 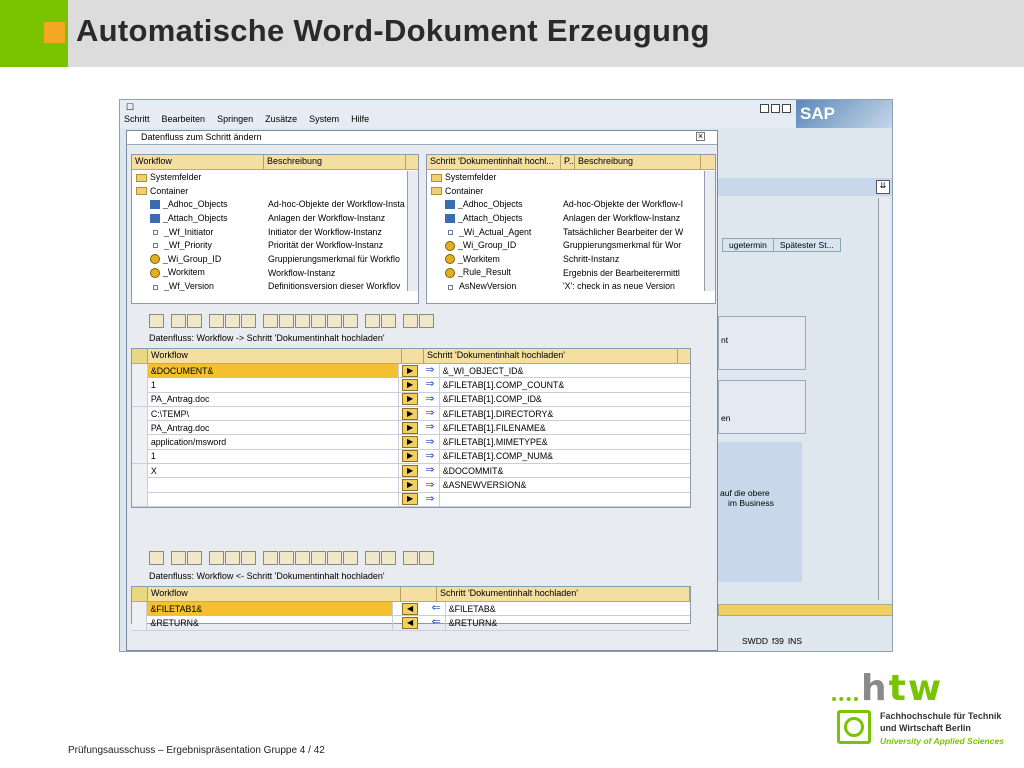 What do you see at coordinates (235, 119) in the screenshot?
I see `menu-springen: Springen` at bounding box center [235, 119].